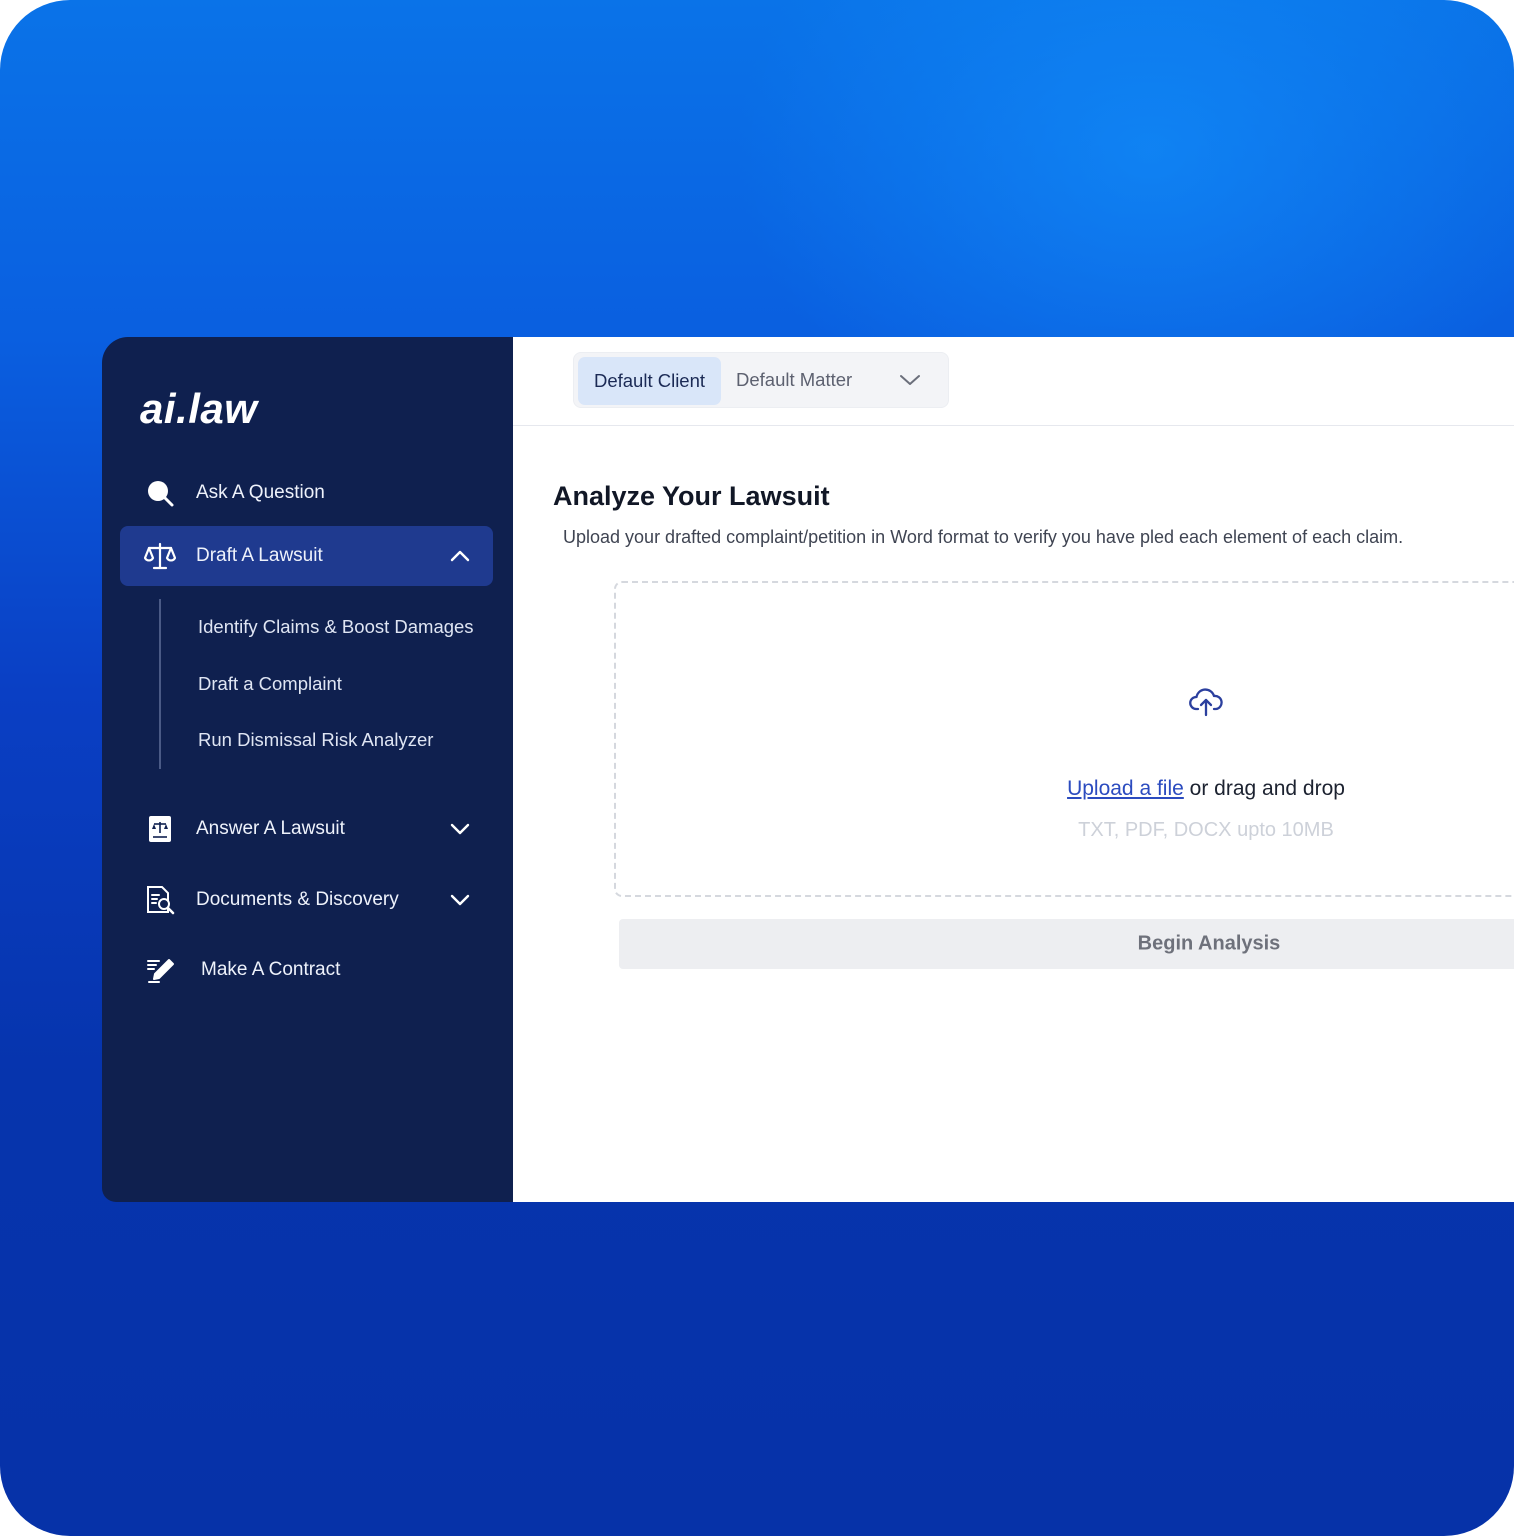 Image resolution: width=1514 pixels, height=1536 pixels. What do you see at coordinates (1209, 943) in the screenshot?
I see `begin-analysis-label: Begin Analysis` at bounding box center [1209, 943].